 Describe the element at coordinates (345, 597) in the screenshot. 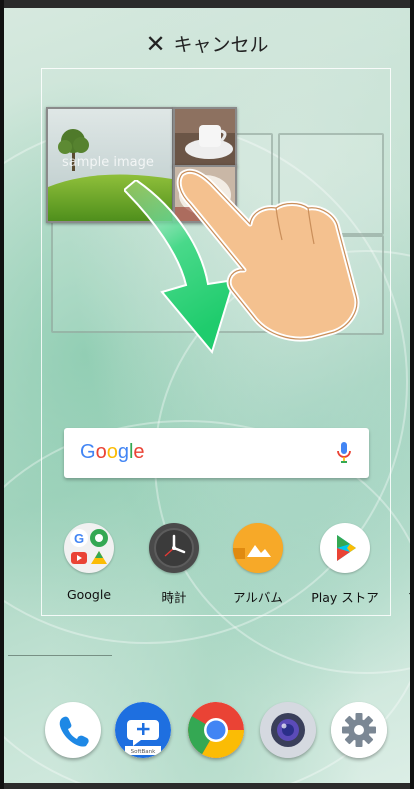

I see `app-label: Play ストア` at that location.